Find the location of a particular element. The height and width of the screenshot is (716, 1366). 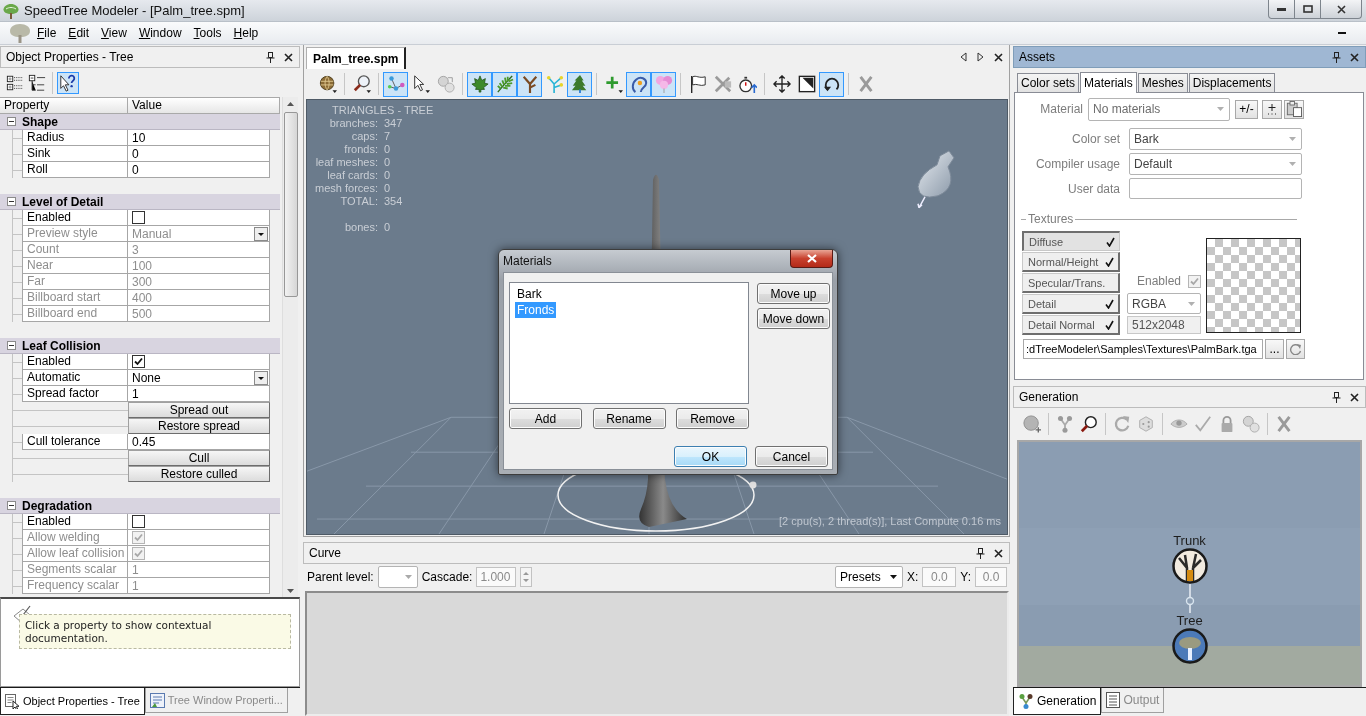

paste-button is located at coordinates (1294, 109).